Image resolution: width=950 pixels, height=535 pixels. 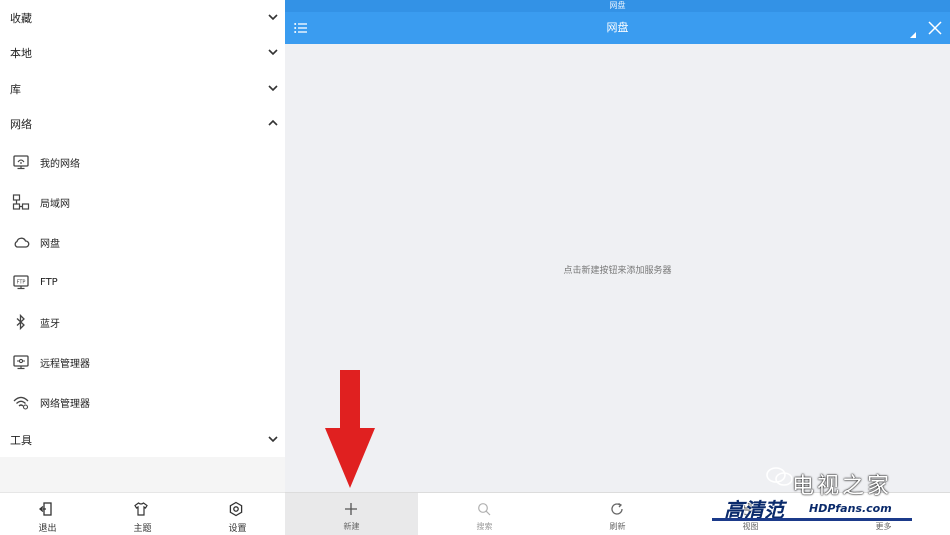 I want to click on search-label: 搜索, so click(x=484, y=526).